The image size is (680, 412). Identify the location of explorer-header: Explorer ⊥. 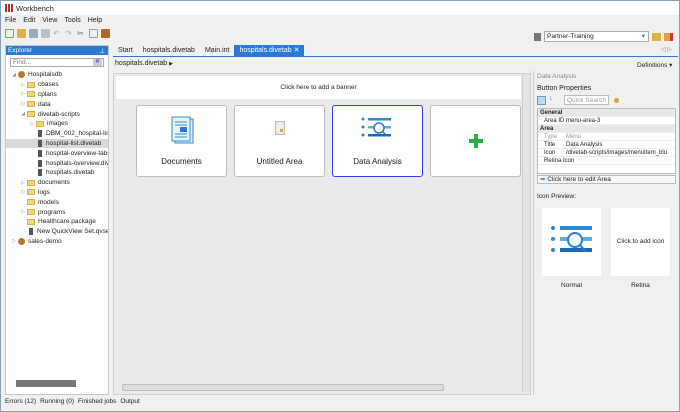
(57, 50).